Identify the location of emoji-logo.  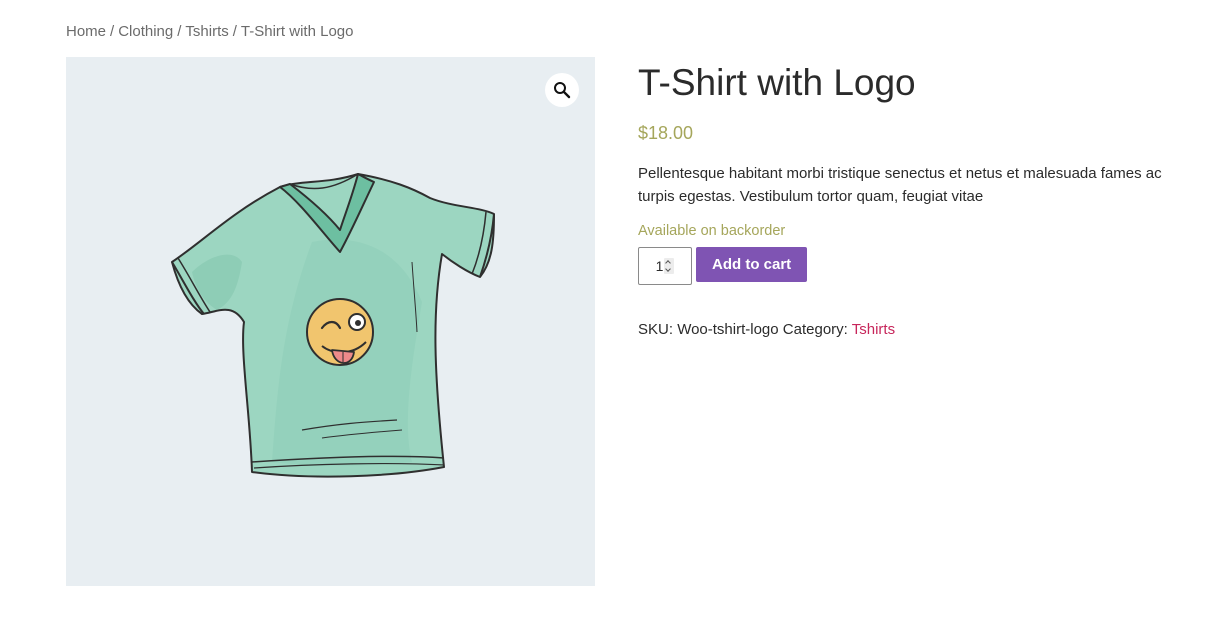
(340, 332).